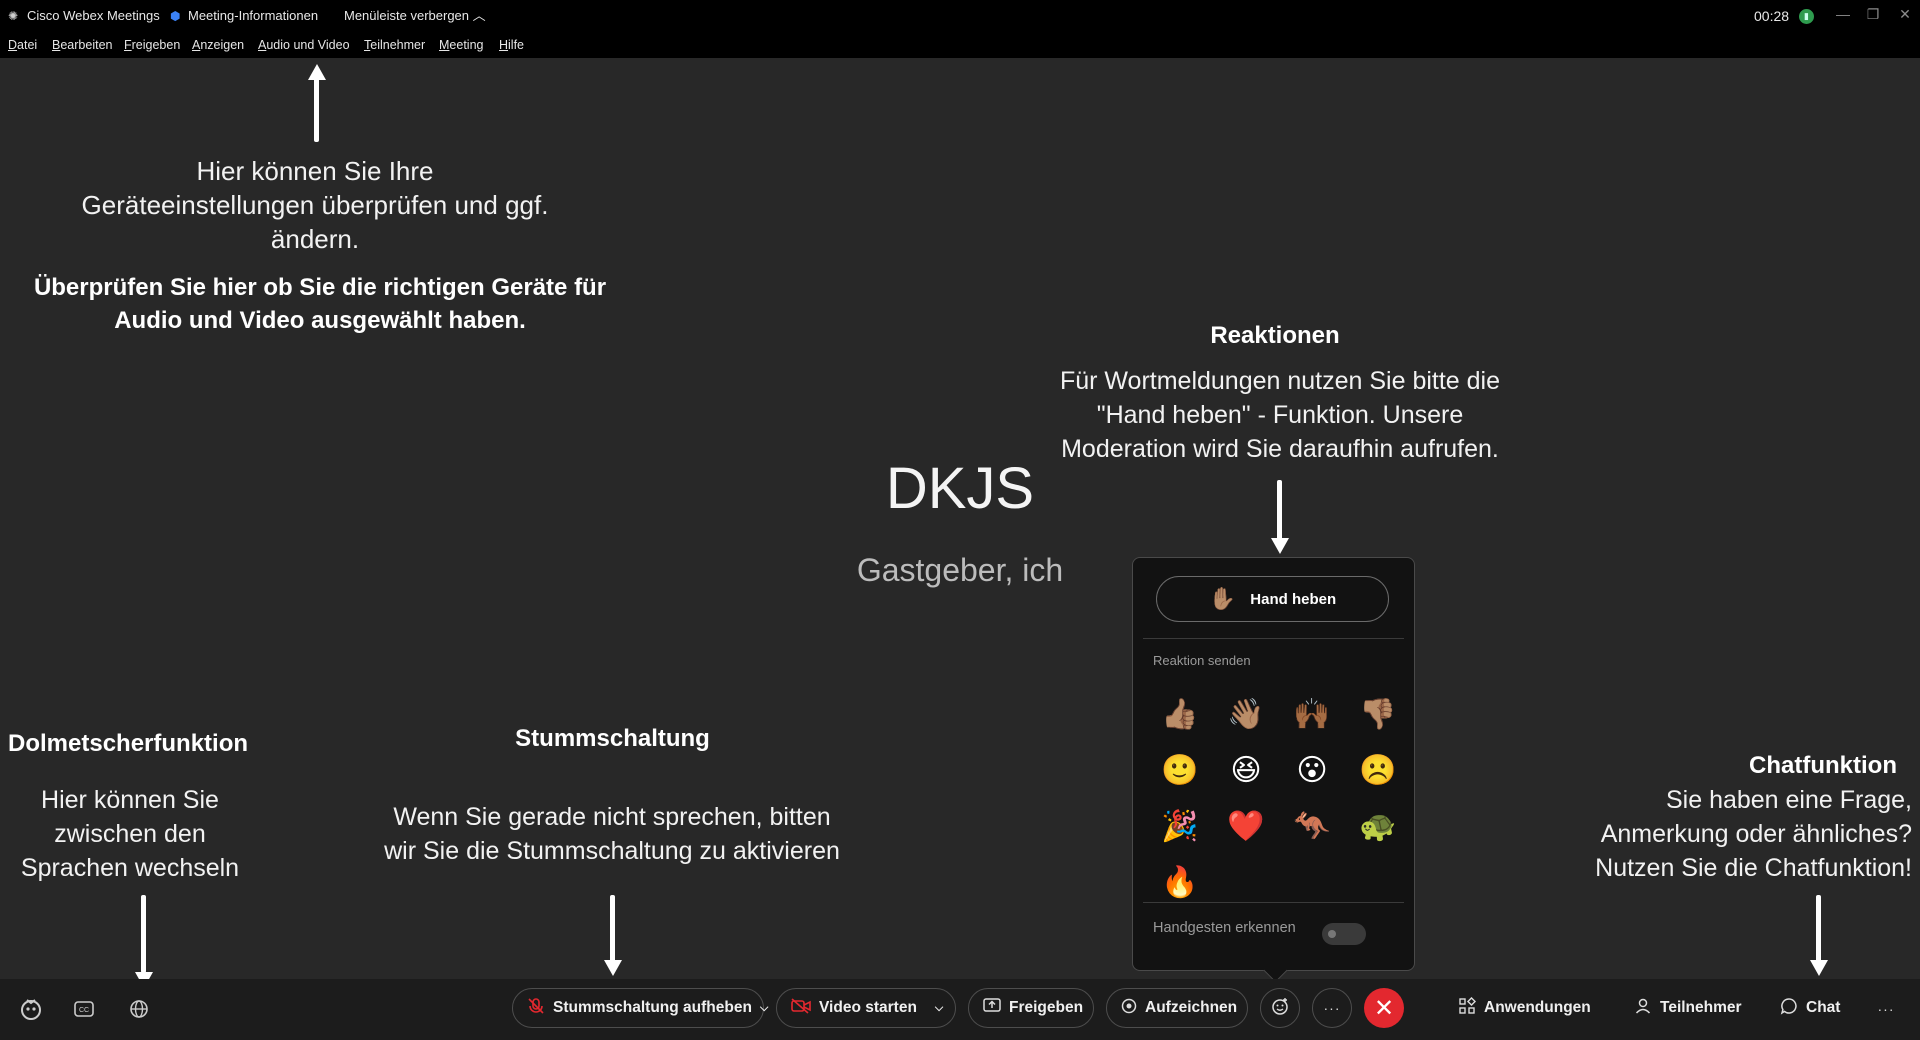  I want to click on emoji-grid: 👍🏽 👋🏽 🙌🏾 👎🏽 🙂 😆 😮 ☹️ 🎉 ❤️ 🦘 🐢 🔥, so click(1277, 798).